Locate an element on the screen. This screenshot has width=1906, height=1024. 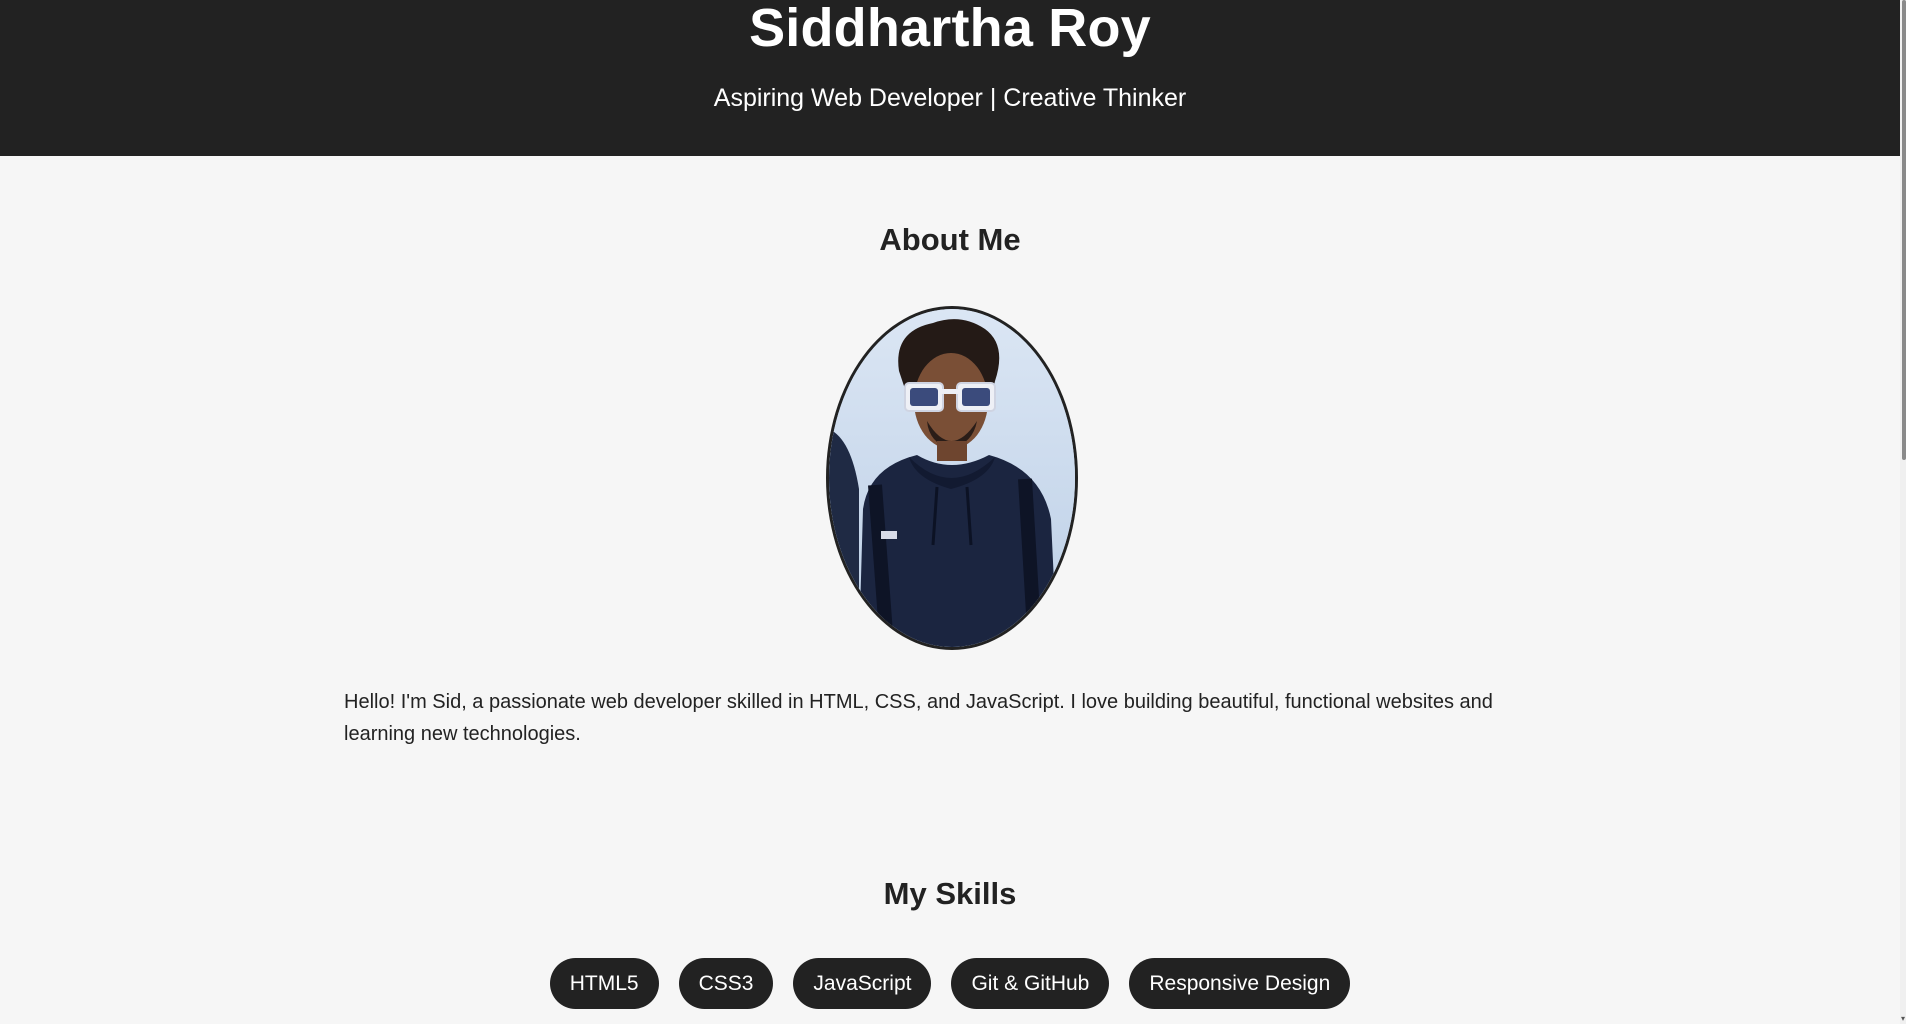
scrollbar-thumb is located at coordinates (1904, 230).